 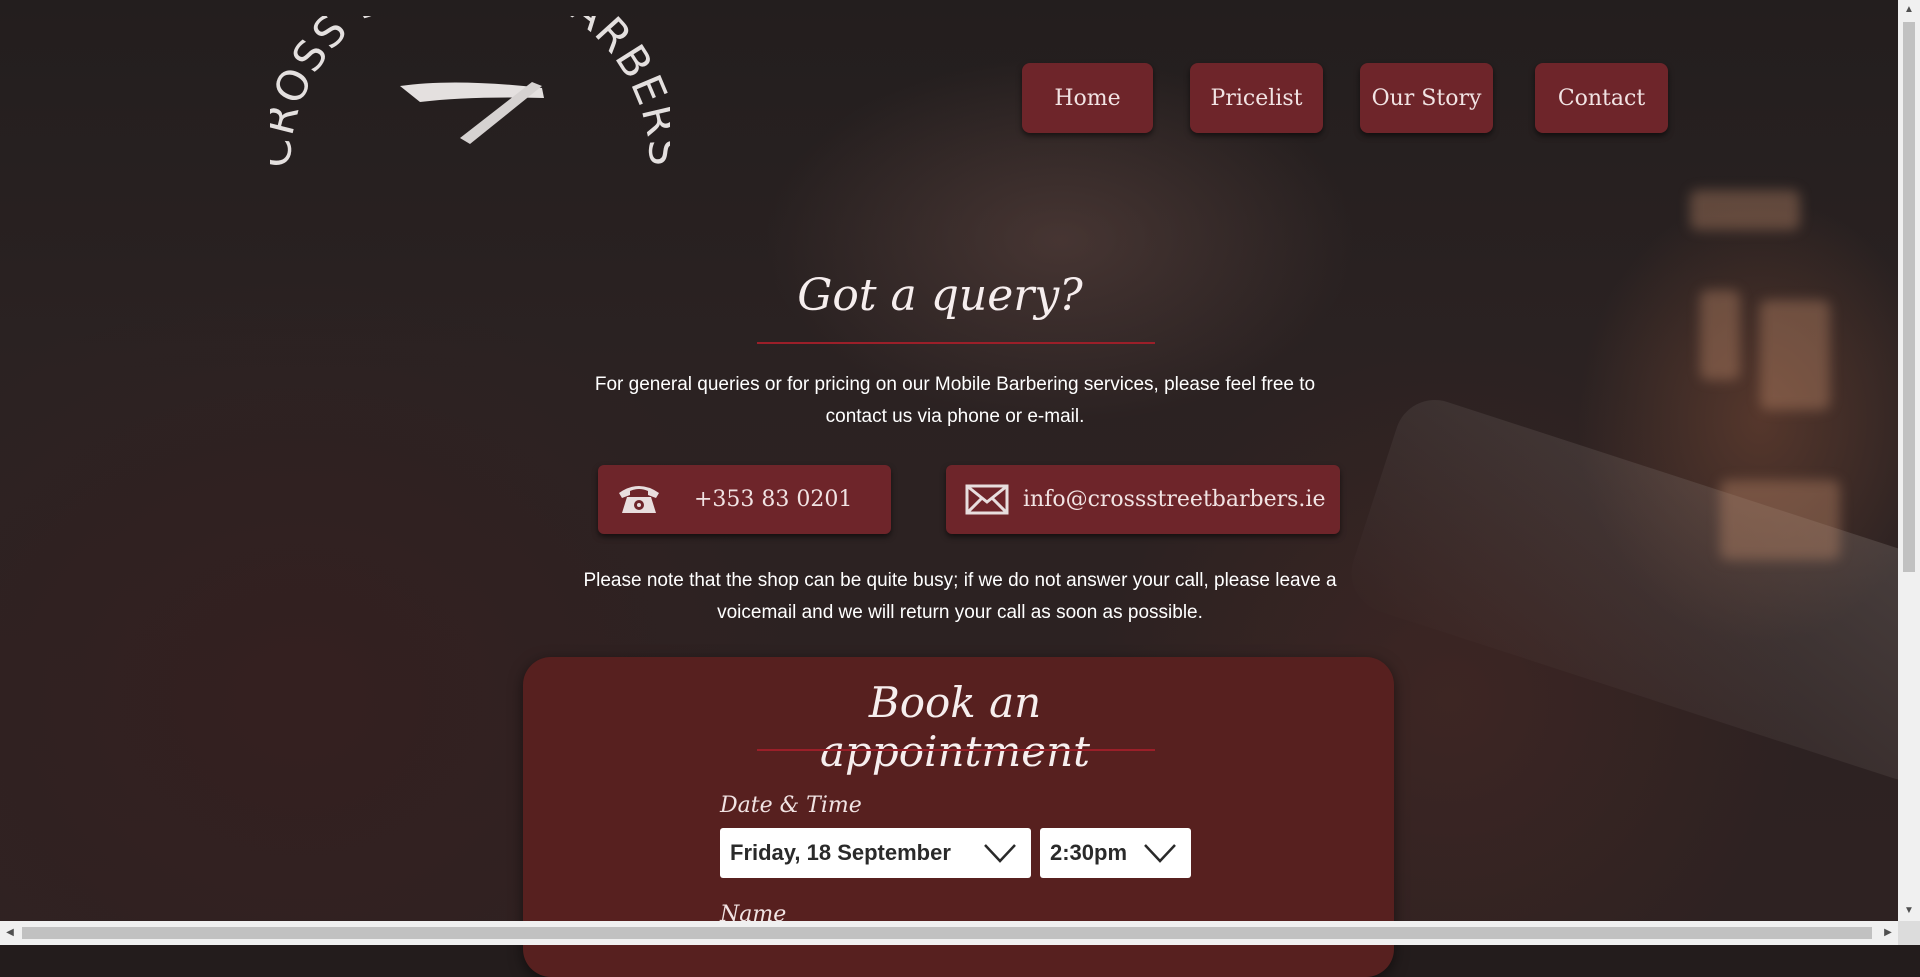 I want to click on time-select-value: 2:30pm, so click(x=1089, y=852).